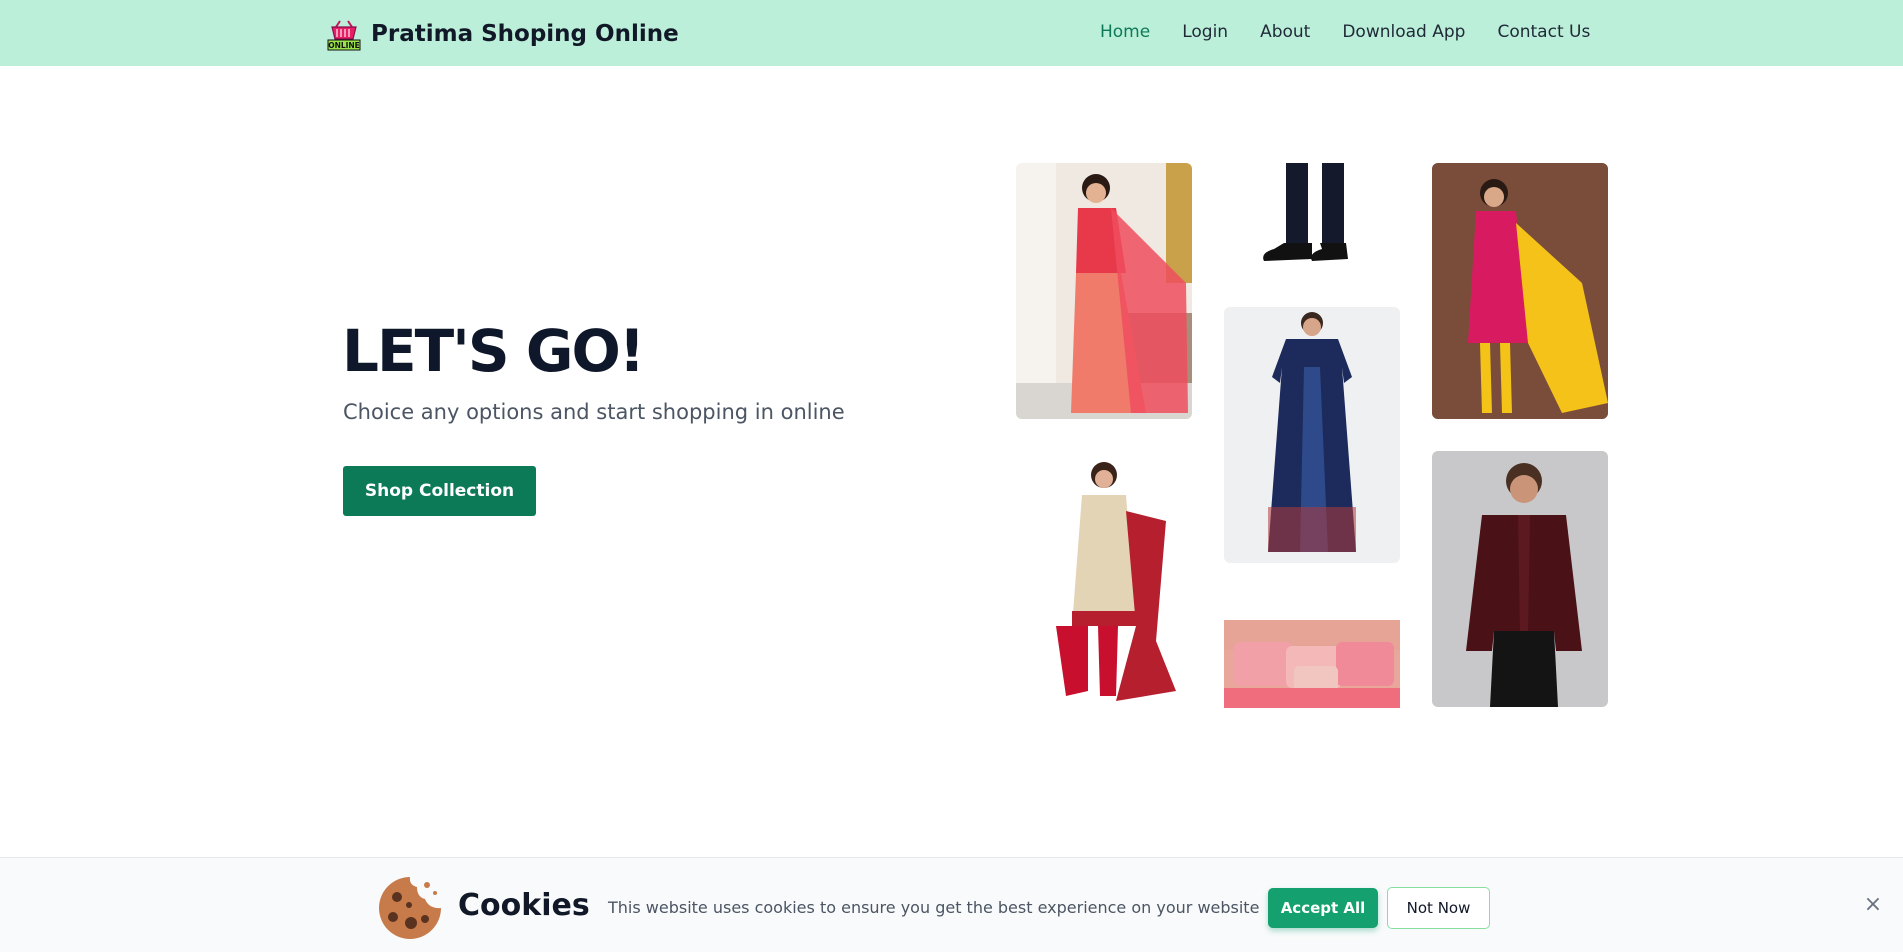  Describe the element at coordinates (525, 34) in the screenshot. I see `brand-name: Pratima Shoping Online` at that location.